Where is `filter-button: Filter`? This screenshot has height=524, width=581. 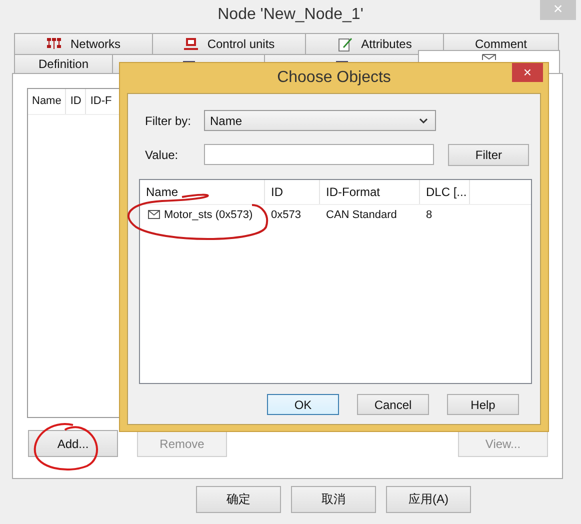 filter-button: Filter is located at coordinates (488, 155).